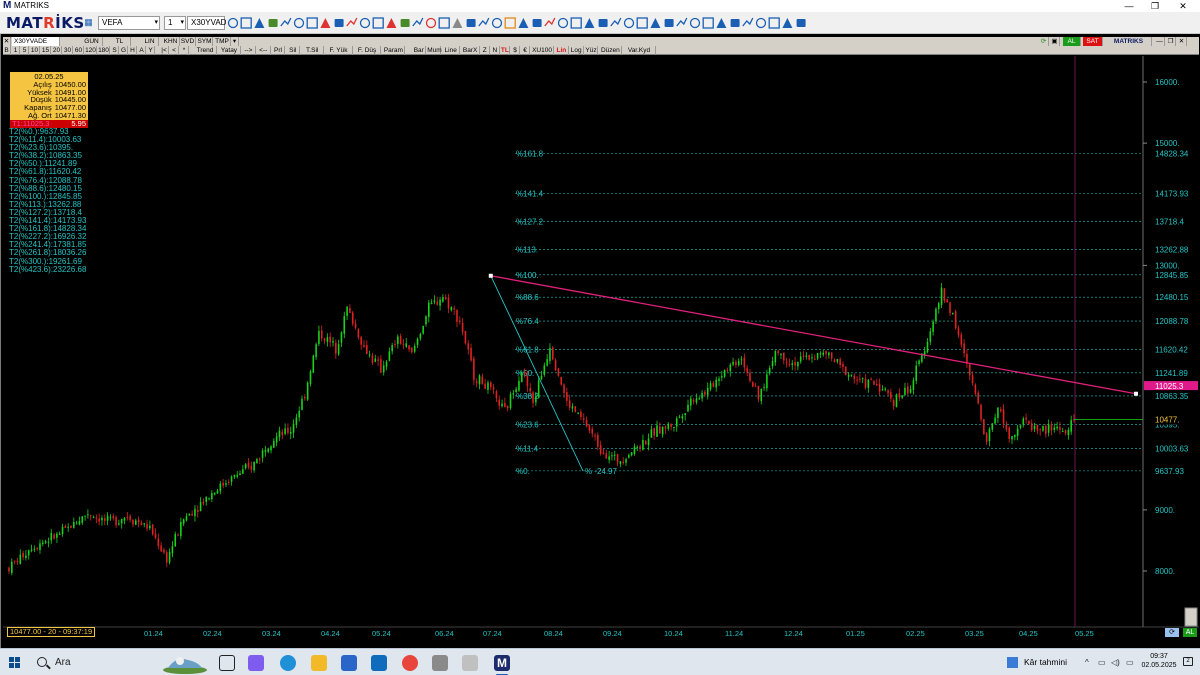 The width and height of the screenshot is (1200, 675). I want to click on app-b-icon, so click(470, 663).